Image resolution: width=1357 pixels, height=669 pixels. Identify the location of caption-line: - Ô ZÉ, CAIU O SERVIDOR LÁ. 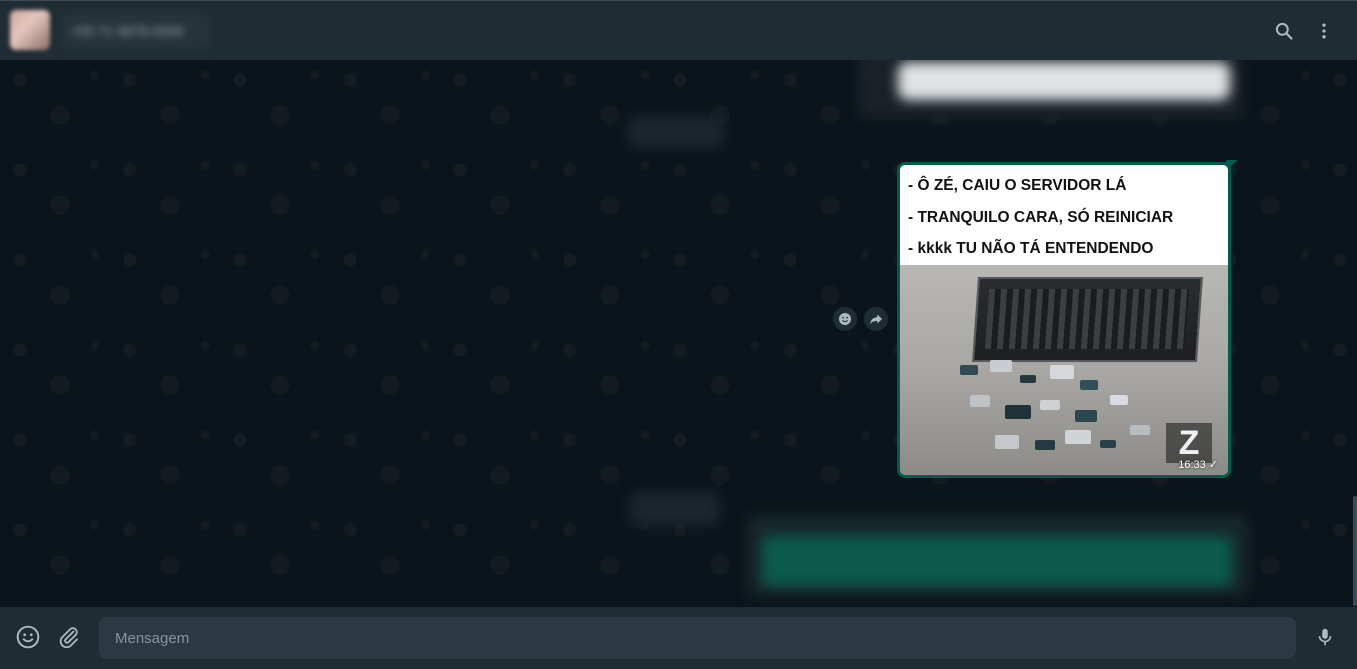
(1017, 185).